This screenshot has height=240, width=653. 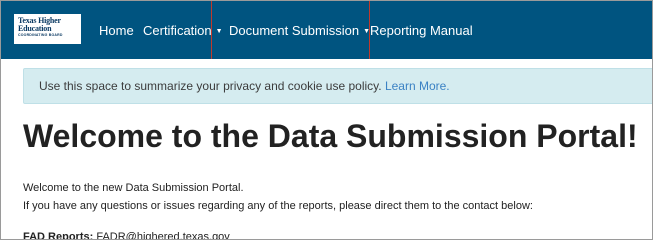 I want to click on nav-reporting-manual: Reporting Manual, so click(x=421, y=30).